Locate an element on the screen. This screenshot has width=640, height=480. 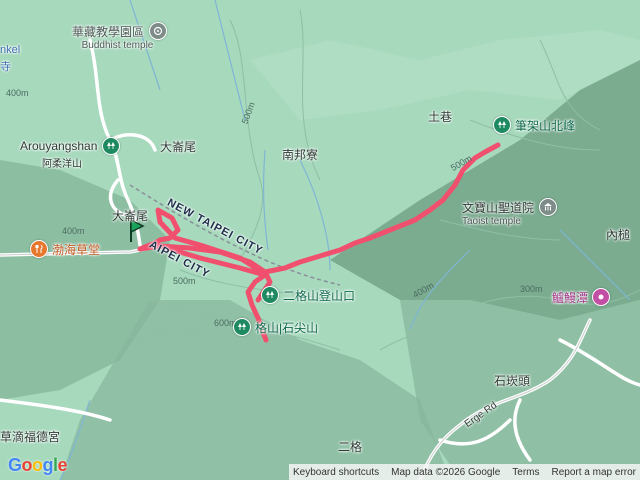
poi-name: 華藏教學園區 is located at coordinates (108, 31).